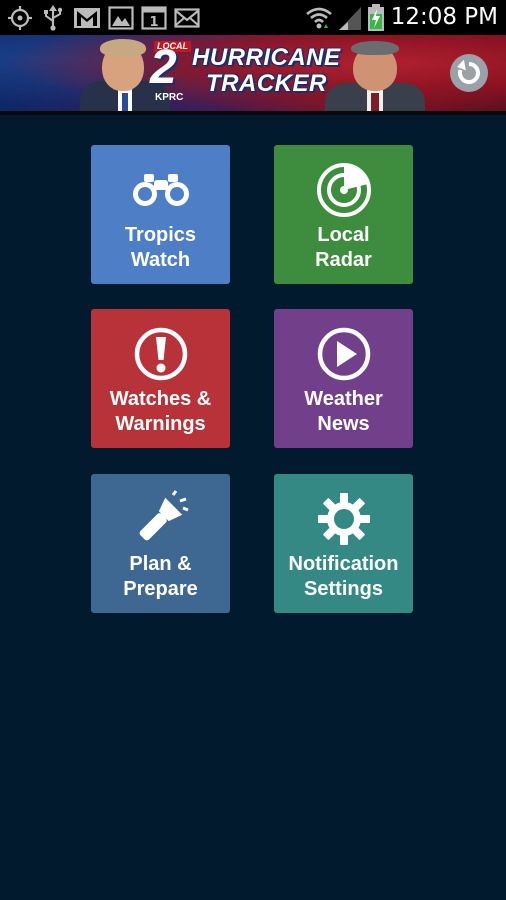 Image resolution: width=506 pixels, height=900 pixels. Describe the element at coordinates (160, 411) in the screenshot. I see `tile-label: Watches & Warnings` at that location.